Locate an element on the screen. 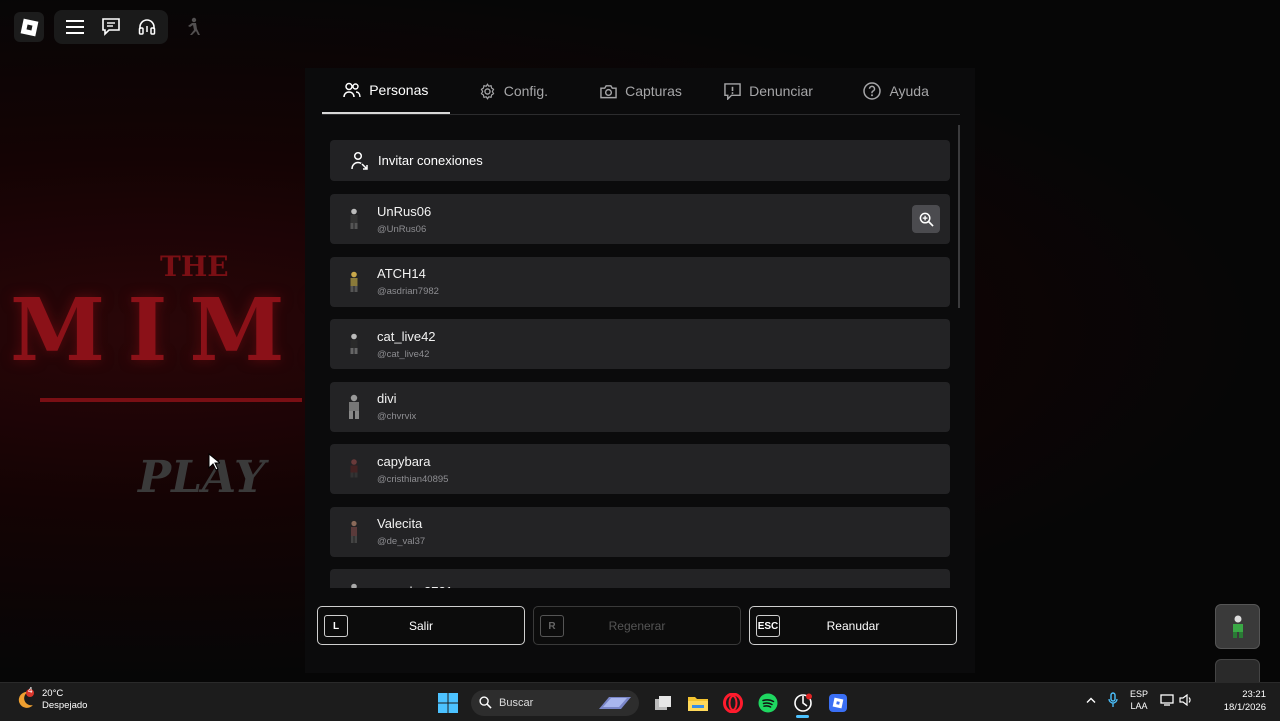 The width and height of the screenshot is (1280, 721). scrollbar is located at coordinates (959, 216).